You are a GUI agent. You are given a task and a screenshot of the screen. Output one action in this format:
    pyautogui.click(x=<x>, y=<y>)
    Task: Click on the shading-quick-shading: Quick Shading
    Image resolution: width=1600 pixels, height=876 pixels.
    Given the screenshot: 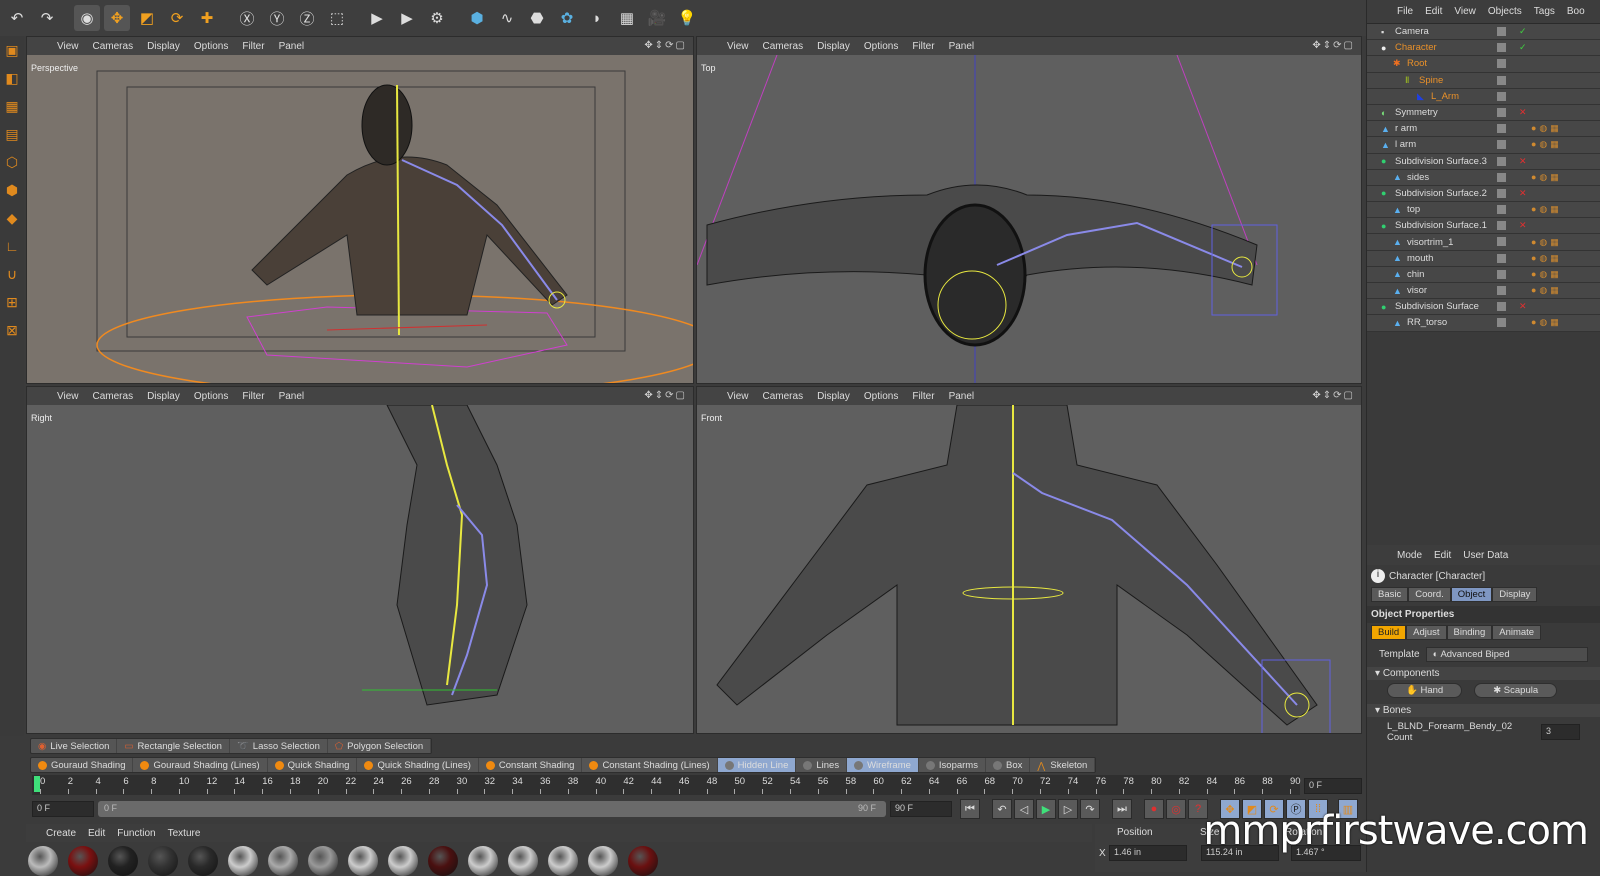 What is the action you would take?
    pyautogui.click(x=313, y=765)
    